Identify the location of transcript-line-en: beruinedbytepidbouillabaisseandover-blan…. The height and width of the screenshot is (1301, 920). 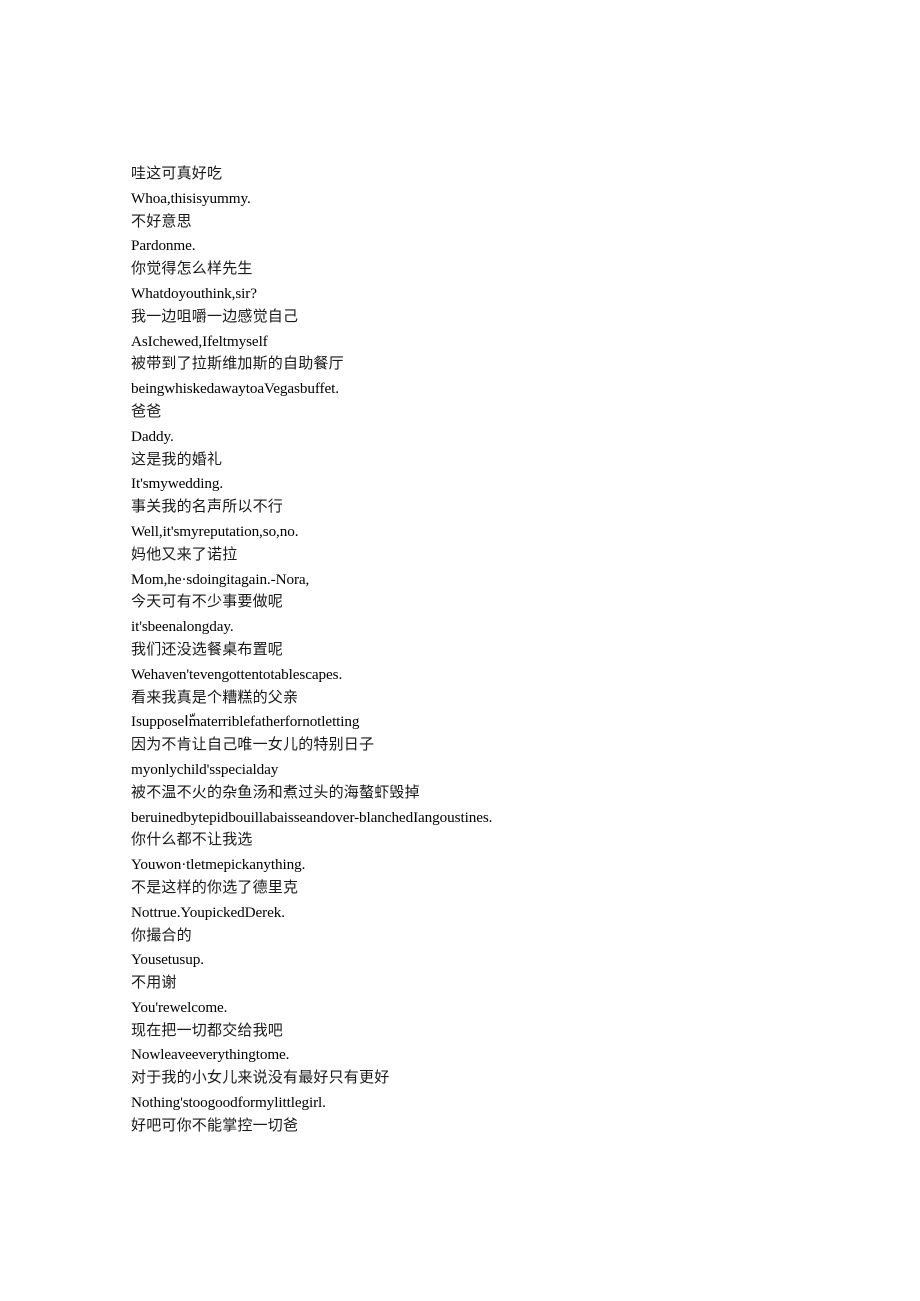
(312, 817).